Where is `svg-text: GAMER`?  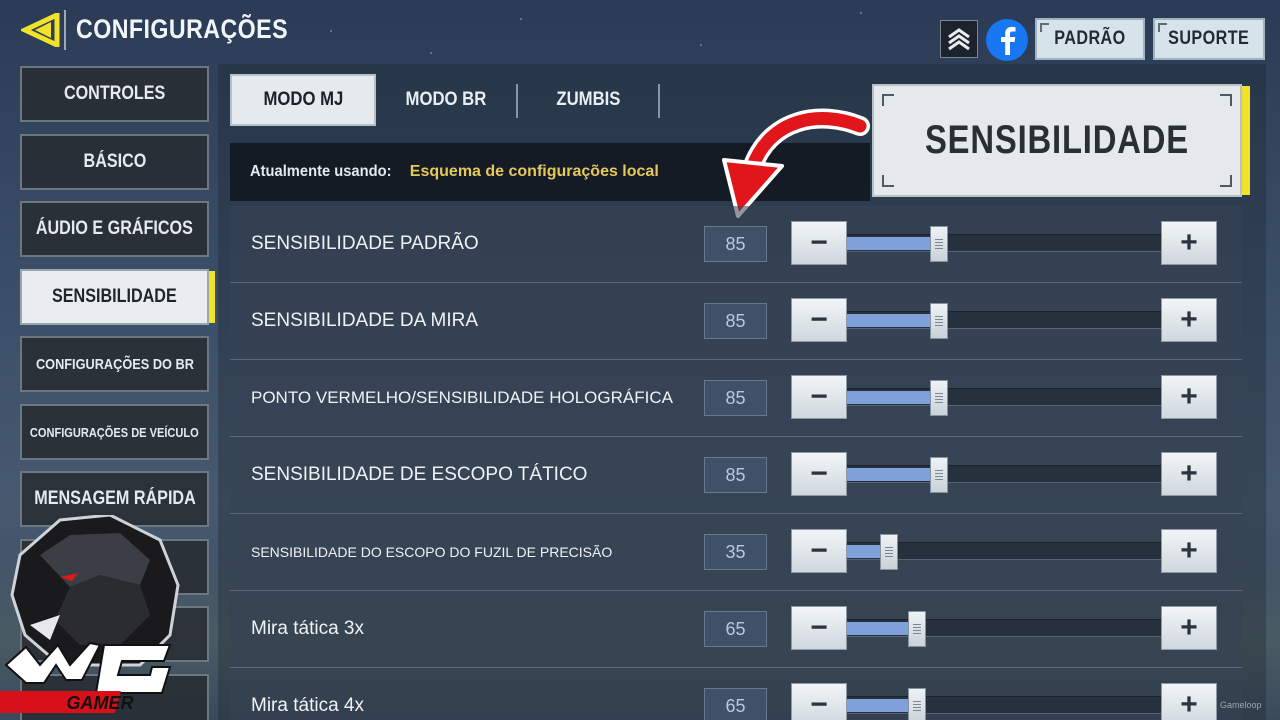
svg-text: GAMER is located at coordinates (100, 703).